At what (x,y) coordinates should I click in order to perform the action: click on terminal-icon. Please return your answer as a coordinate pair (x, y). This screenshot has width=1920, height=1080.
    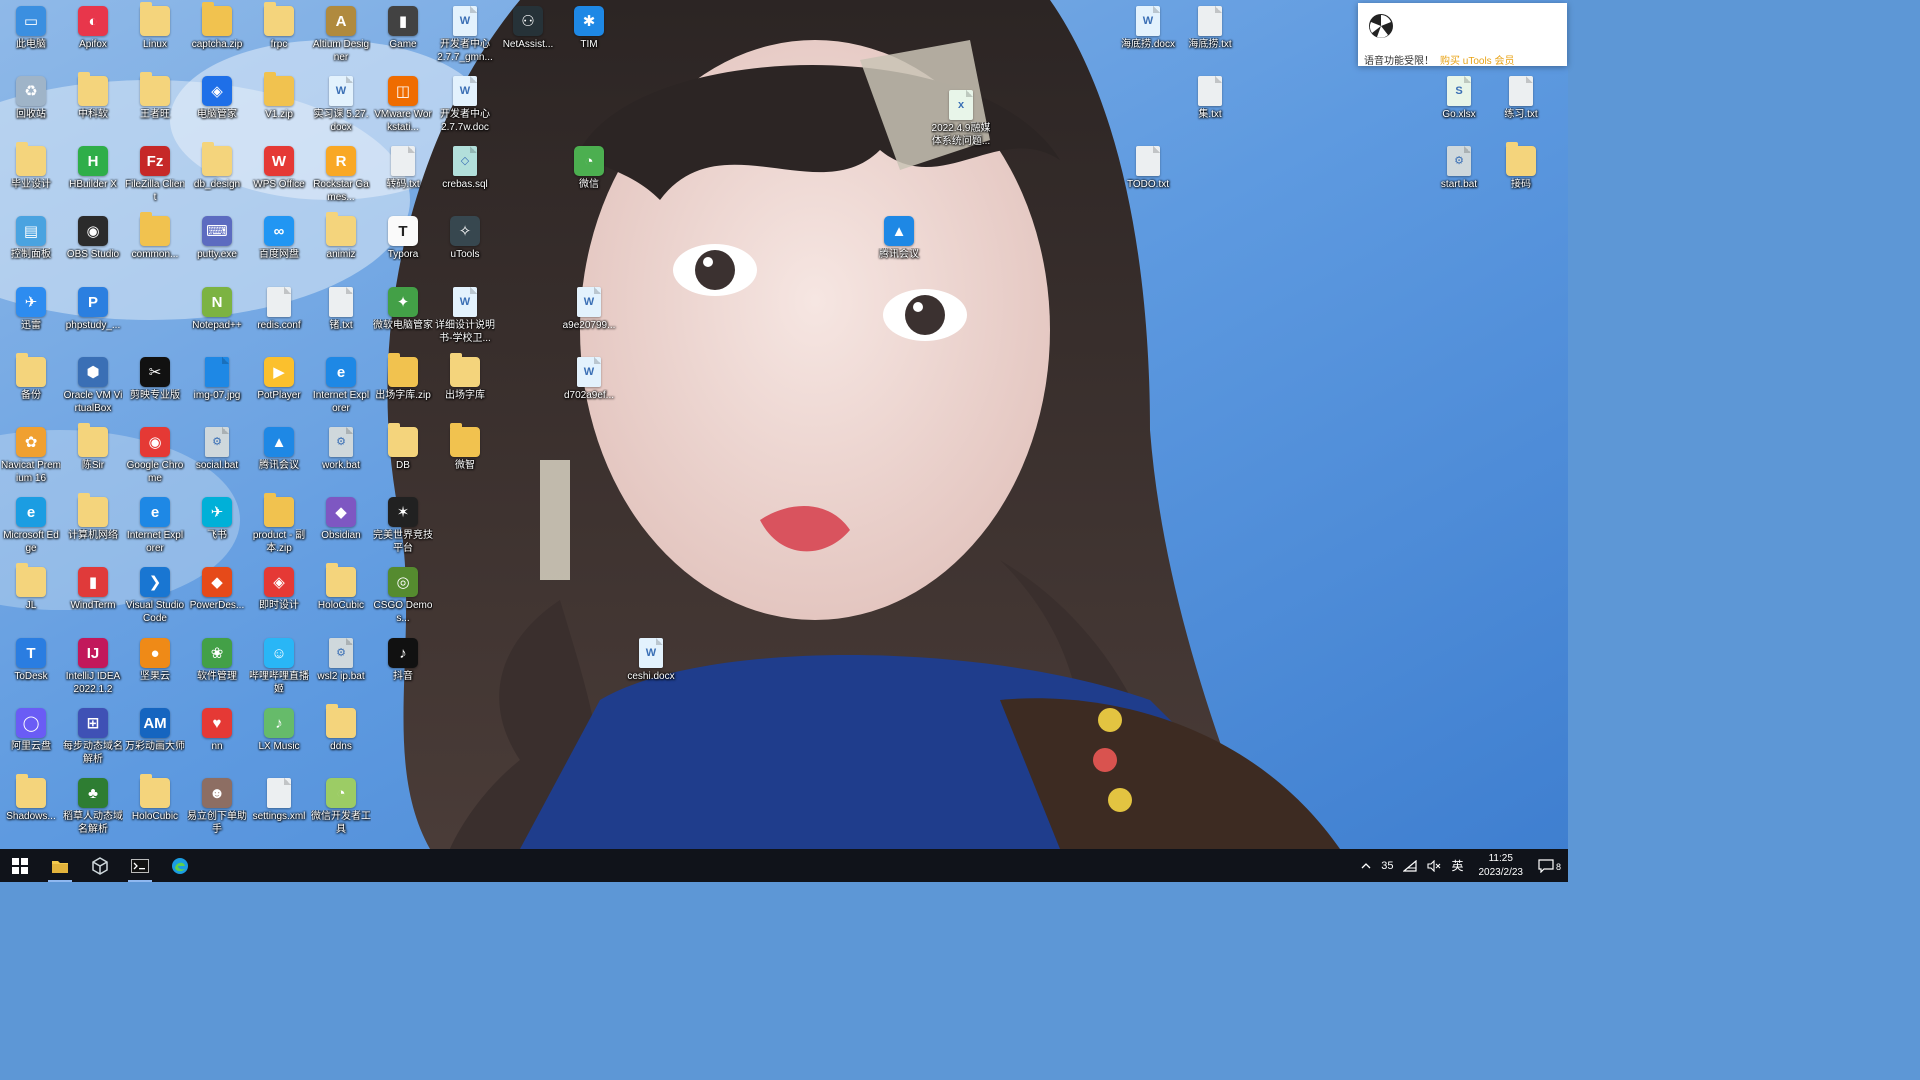
    Looking at the image, I should click on (140, 865).